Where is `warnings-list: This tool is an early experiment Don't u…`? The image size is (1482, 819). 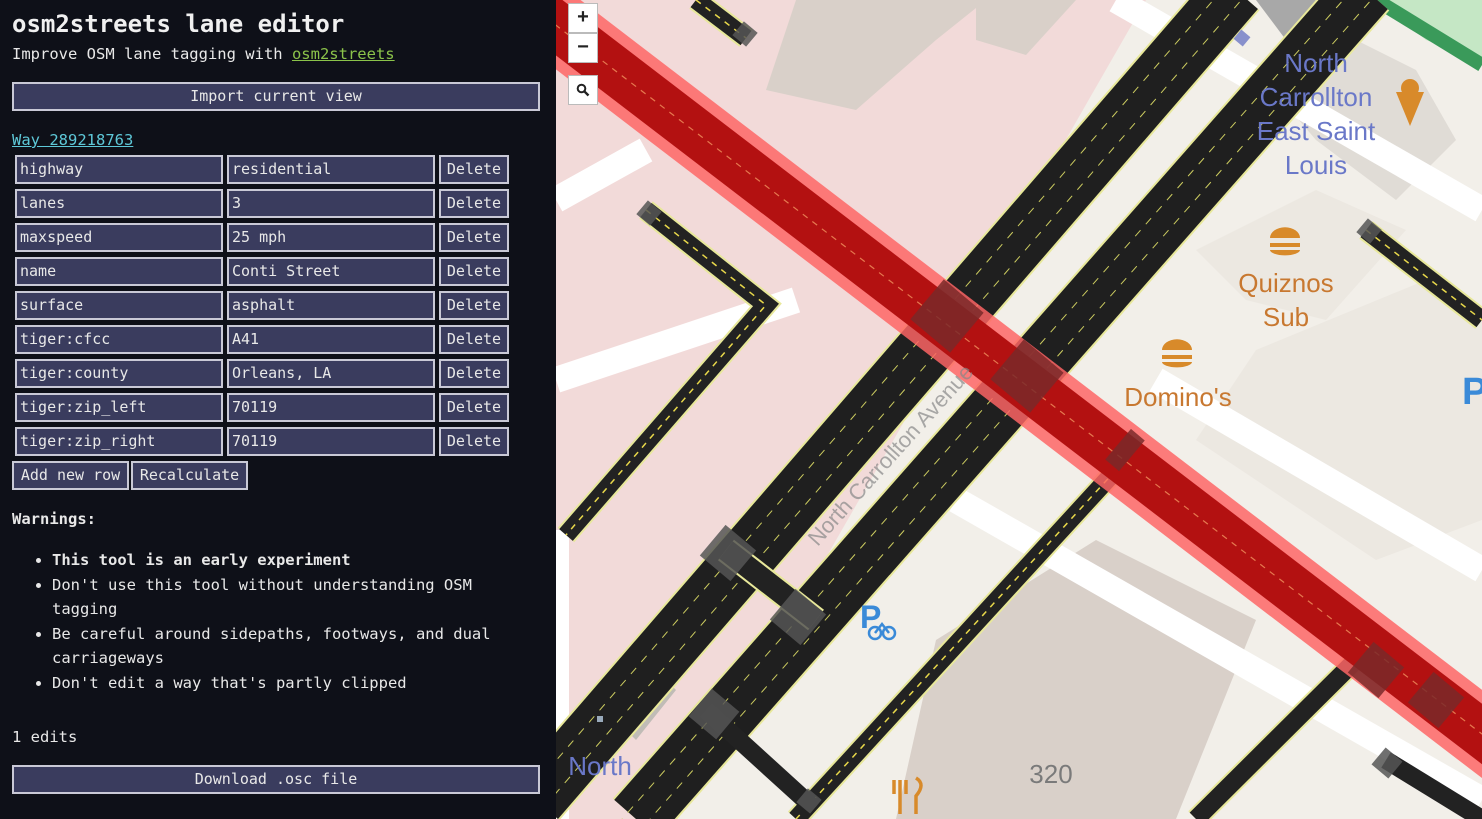 warnings-list: This tool is an early experiment Don't u… is located at coordinates (279, 622).